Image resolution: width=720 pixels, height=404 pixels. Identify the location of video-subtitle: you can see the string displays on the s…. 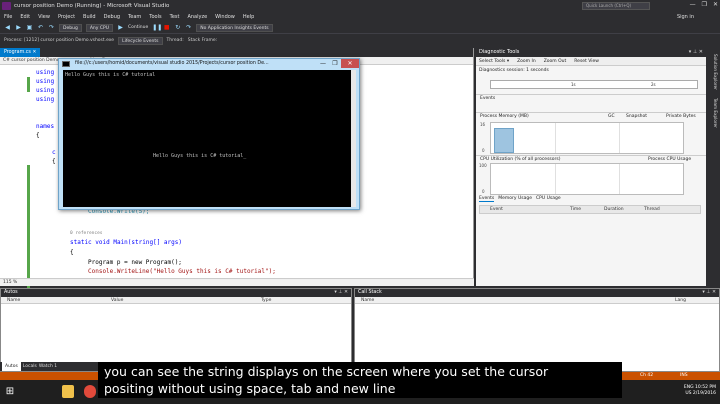
(360, 380).